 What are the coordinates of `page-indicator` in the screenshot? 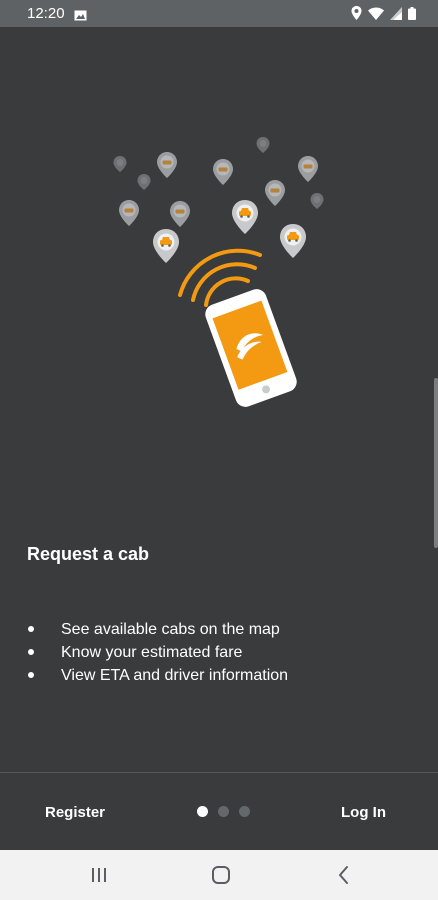 It's located at (223, 811).